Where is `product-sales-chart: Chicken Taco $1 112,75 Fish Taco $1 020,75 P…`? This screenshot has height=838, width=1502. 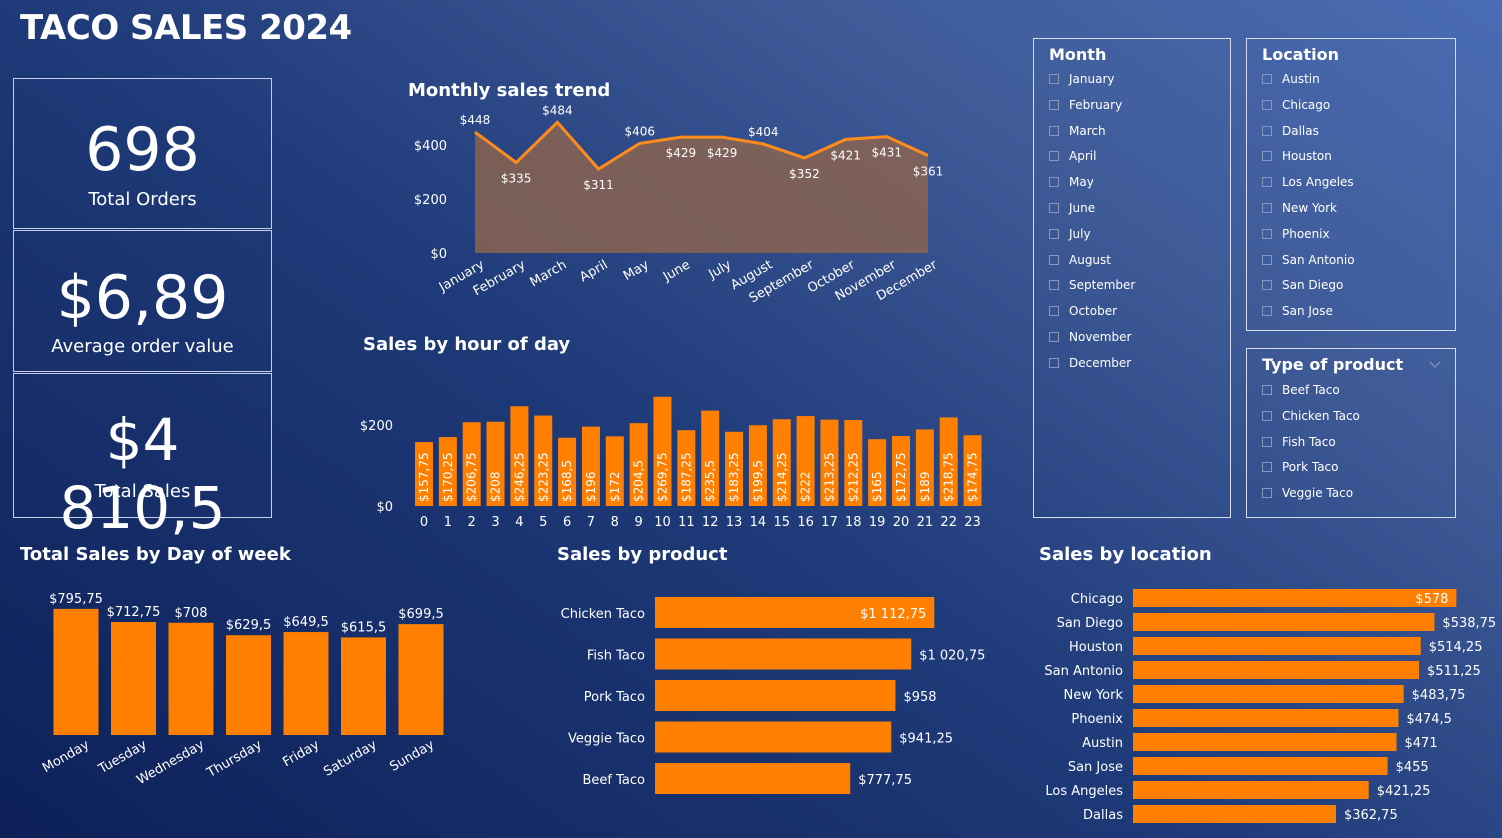 product-sales-chart: Chicken Taco $1 112,75 Fish Taco $1 020,75 P… is located at coordinates (775, 695).